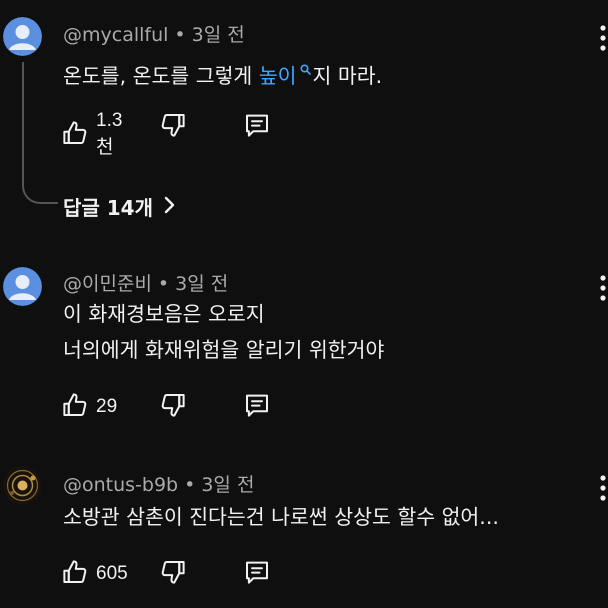 The image size is (608, 608). What do you see at coordinates (40, 133) in the screenshot?
I see `reply-thread-line` at bounding box center [40, 133].